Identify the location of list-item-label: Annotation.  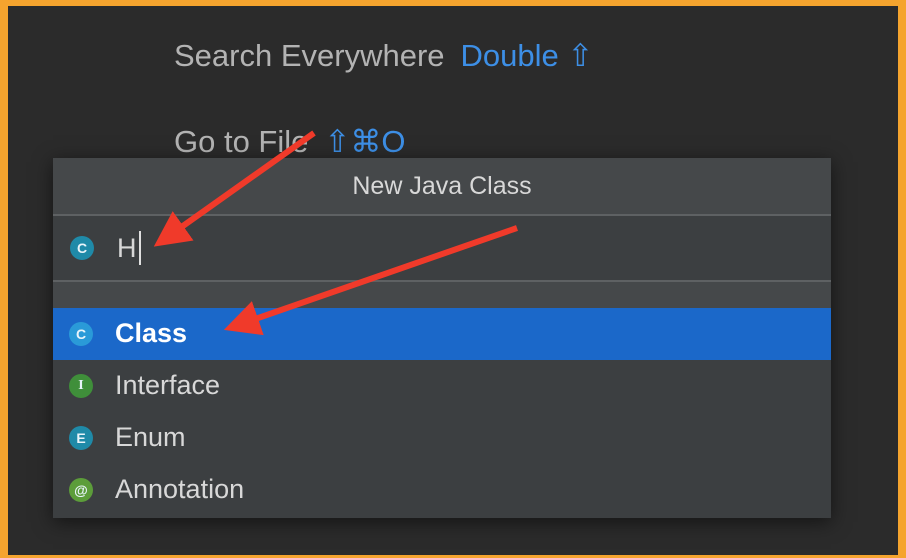
(180, 489).